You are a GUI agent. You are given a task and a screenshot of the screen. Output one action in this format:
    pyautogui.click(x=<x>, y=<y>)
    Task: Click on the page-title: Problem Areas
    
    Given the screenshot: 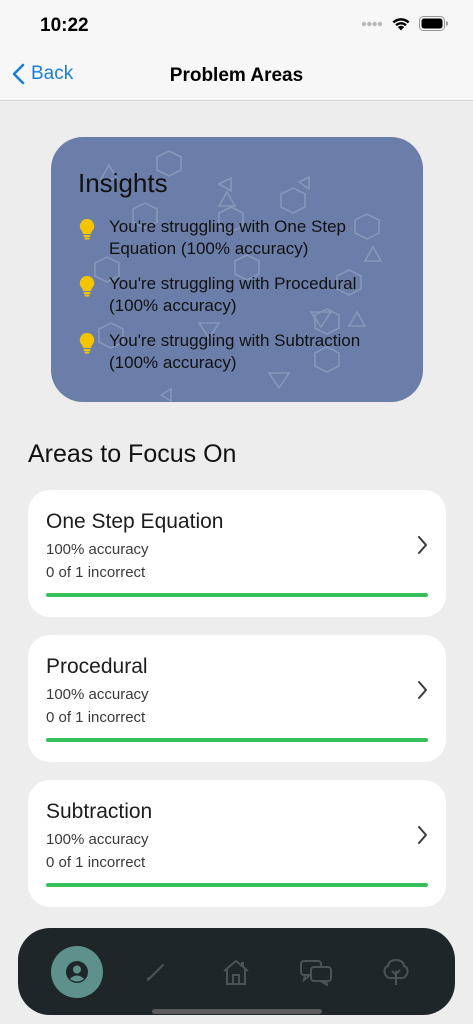 What is the action you would take?
    pyautogui.click(x=236, y=75)
    